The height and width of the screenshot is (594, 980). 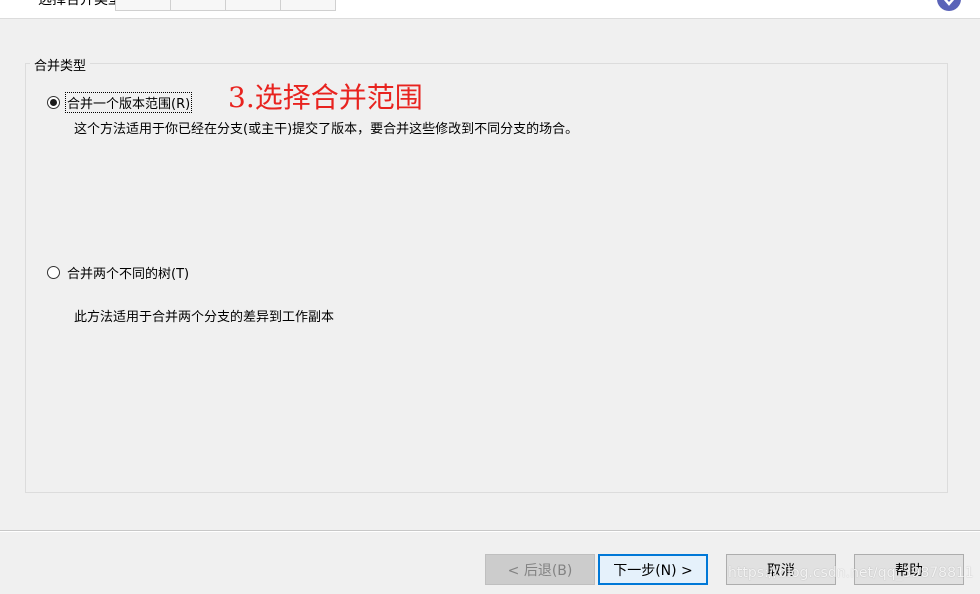 I want to click on back-button: < 后退(B), so click(x=540, y=569).